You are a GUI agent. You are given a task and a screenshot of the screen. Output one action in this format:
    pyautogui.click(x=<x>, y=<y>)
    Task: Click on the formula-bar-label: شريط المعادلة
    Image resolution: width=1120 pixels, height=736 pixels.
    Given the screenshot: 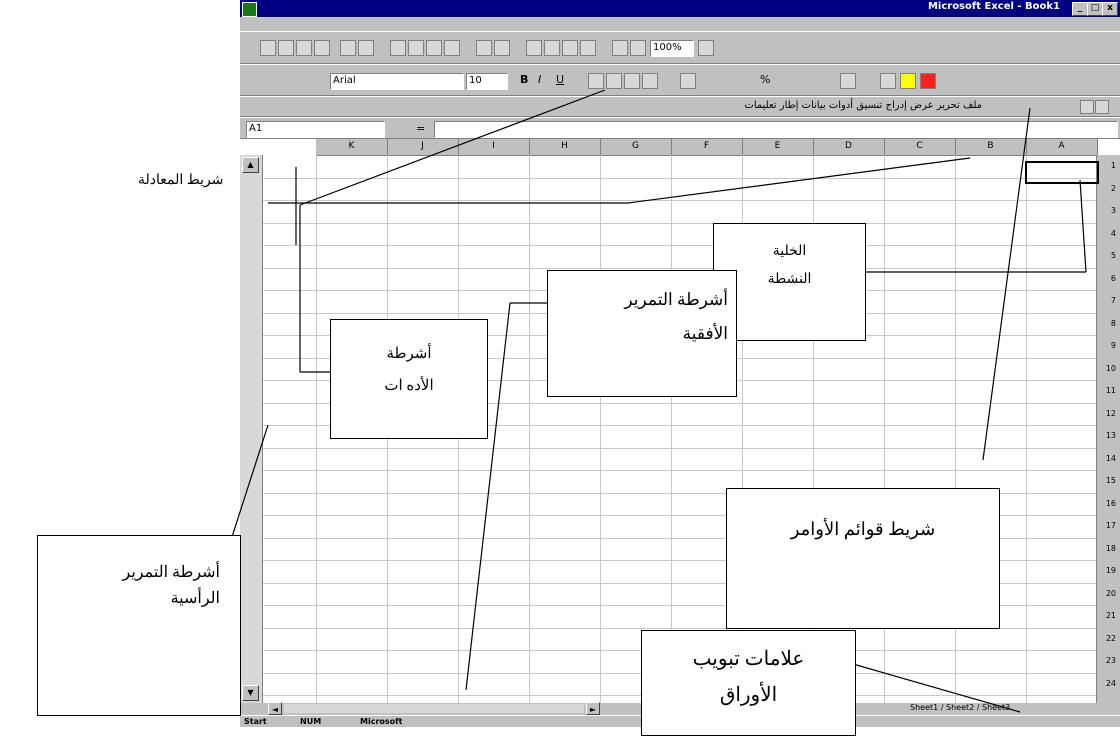 What is the action you would take?
    pyautogui.click(x=181, y=180)
    